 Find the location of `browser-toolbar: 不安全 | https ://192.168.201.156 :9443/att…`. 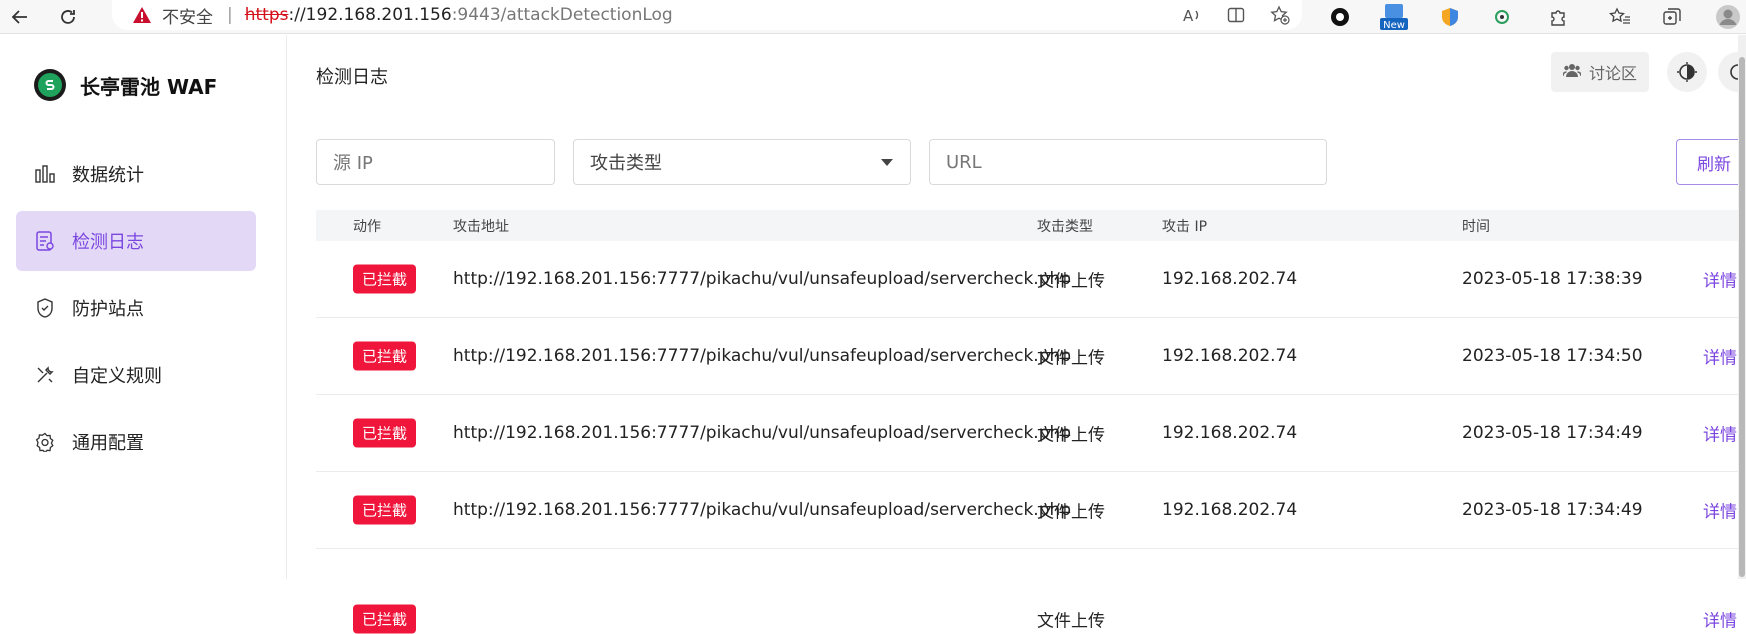

browser-toolbar: 不安全 | https ://192.168.201.156 :9443/att… is located at coordinates (873, 17).